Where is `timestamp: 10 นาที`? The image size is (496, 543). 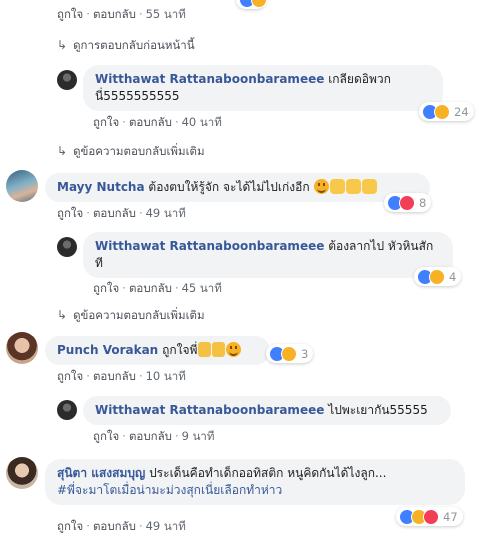
timestamp: 10 นาที is located at coordinates (166, 376).